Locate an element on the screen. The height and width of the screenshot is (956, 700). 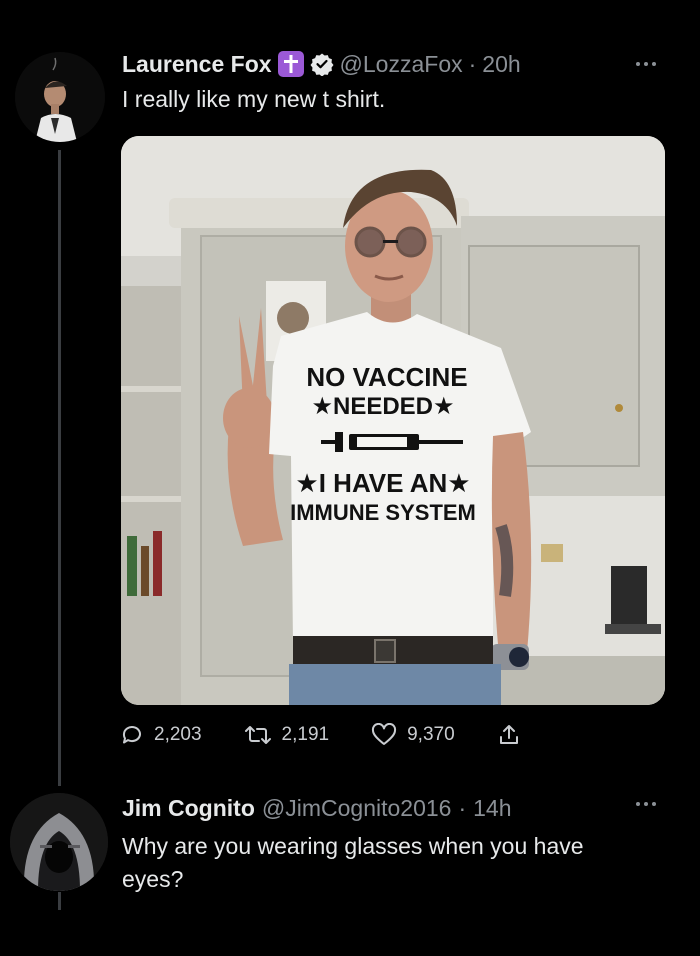
shirt-line-4: IMMUNE SYSTEM is located at coordinates (383, 512).